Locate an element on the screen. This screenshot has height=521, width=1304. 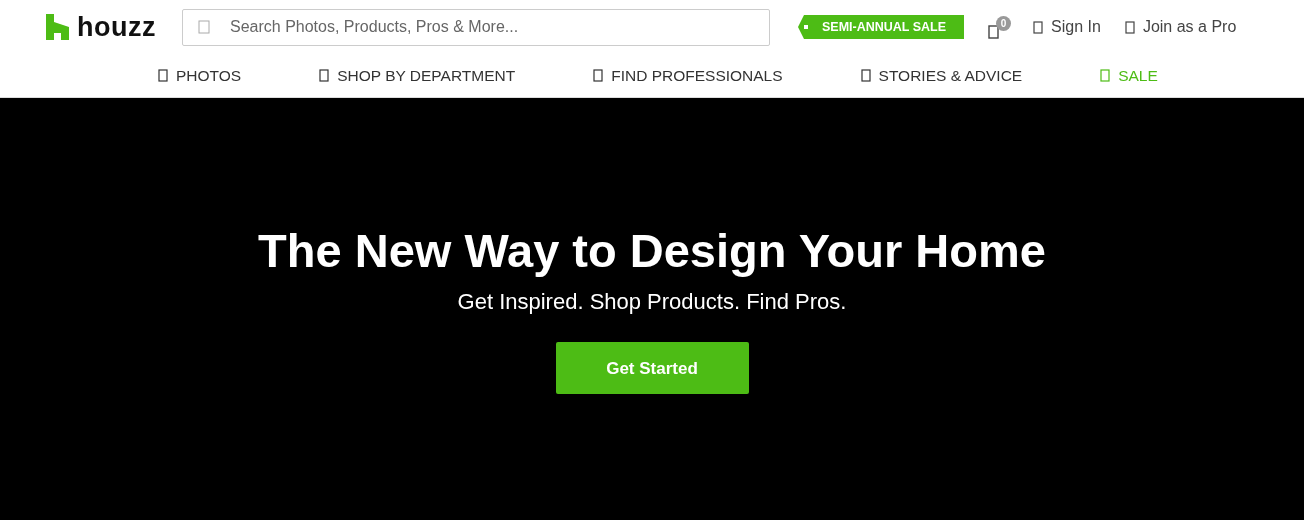
hero-subtitle: Get Inspired. Shop Products. Find Pros. is located at coordinates (652, 302).